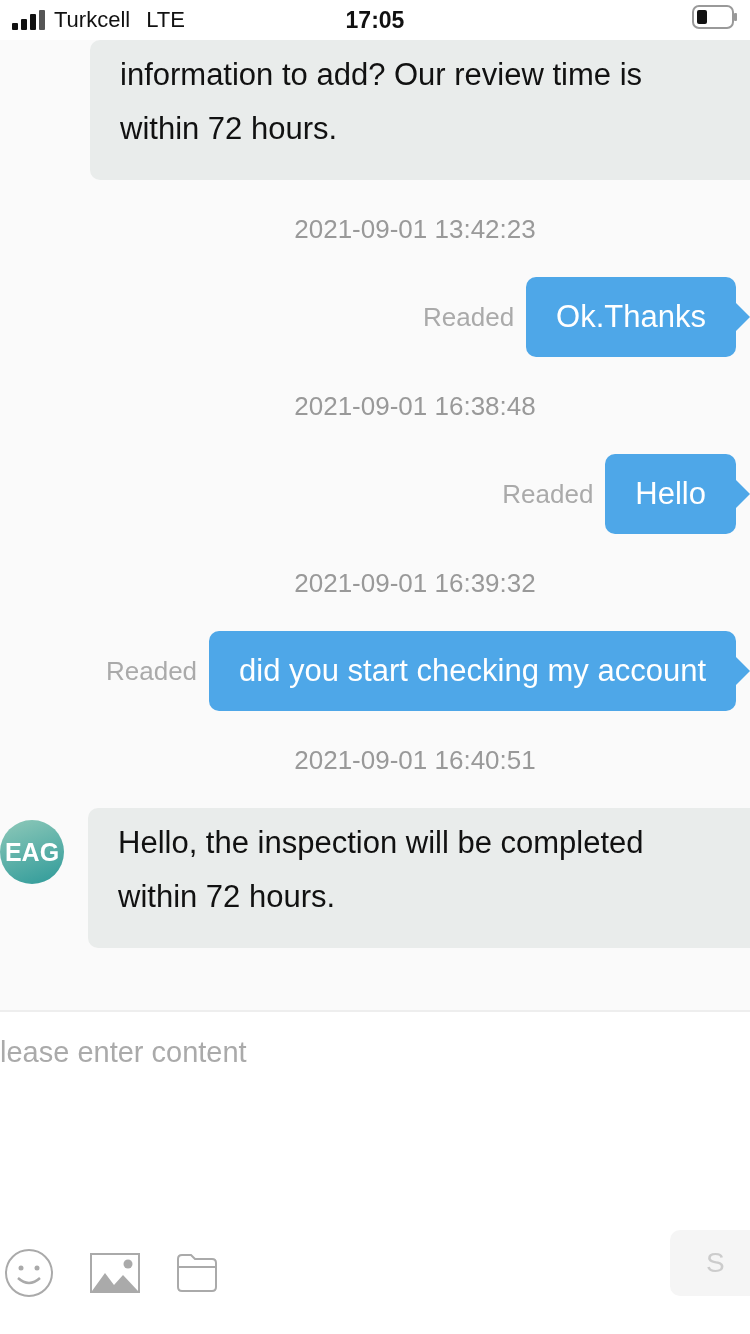  Describe the element at coordinates (375, 20) in the screenshot. I see `clock: 17:05` at that location.